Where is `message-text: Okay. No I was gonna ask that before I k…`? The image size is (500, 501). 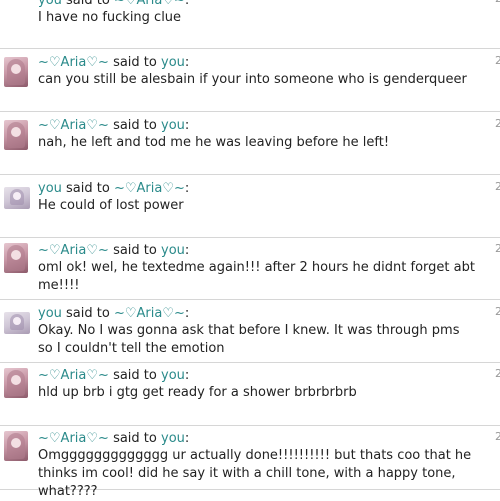 message-text: Okay. No I was gonna ask that before I k… is located at coordinates (249, 339).